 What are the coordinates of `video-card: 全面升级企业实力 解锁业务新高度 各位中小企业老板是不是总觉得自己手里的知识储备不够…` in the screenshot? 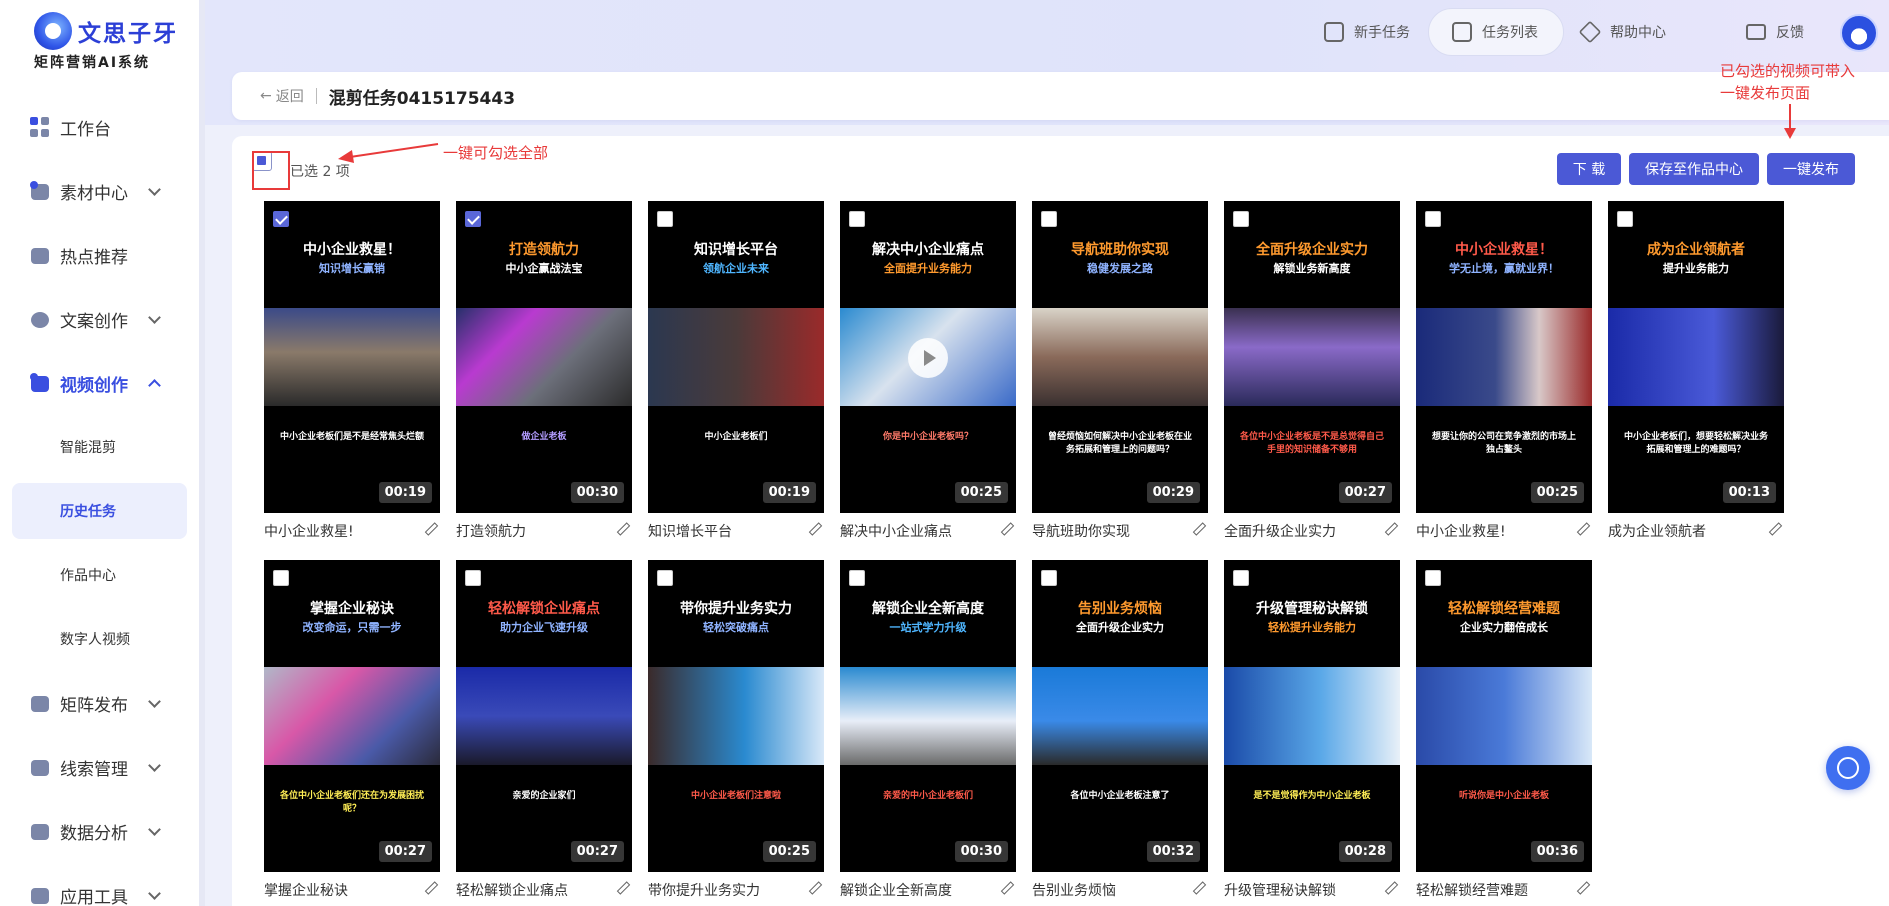 It's located at (1312, 357).